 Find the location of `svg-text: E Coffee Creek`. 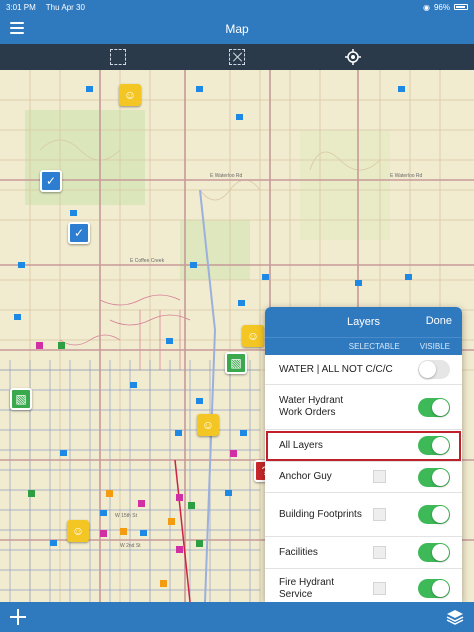

svg-text: E Coffee Creek is located at coordinates (147, 261).